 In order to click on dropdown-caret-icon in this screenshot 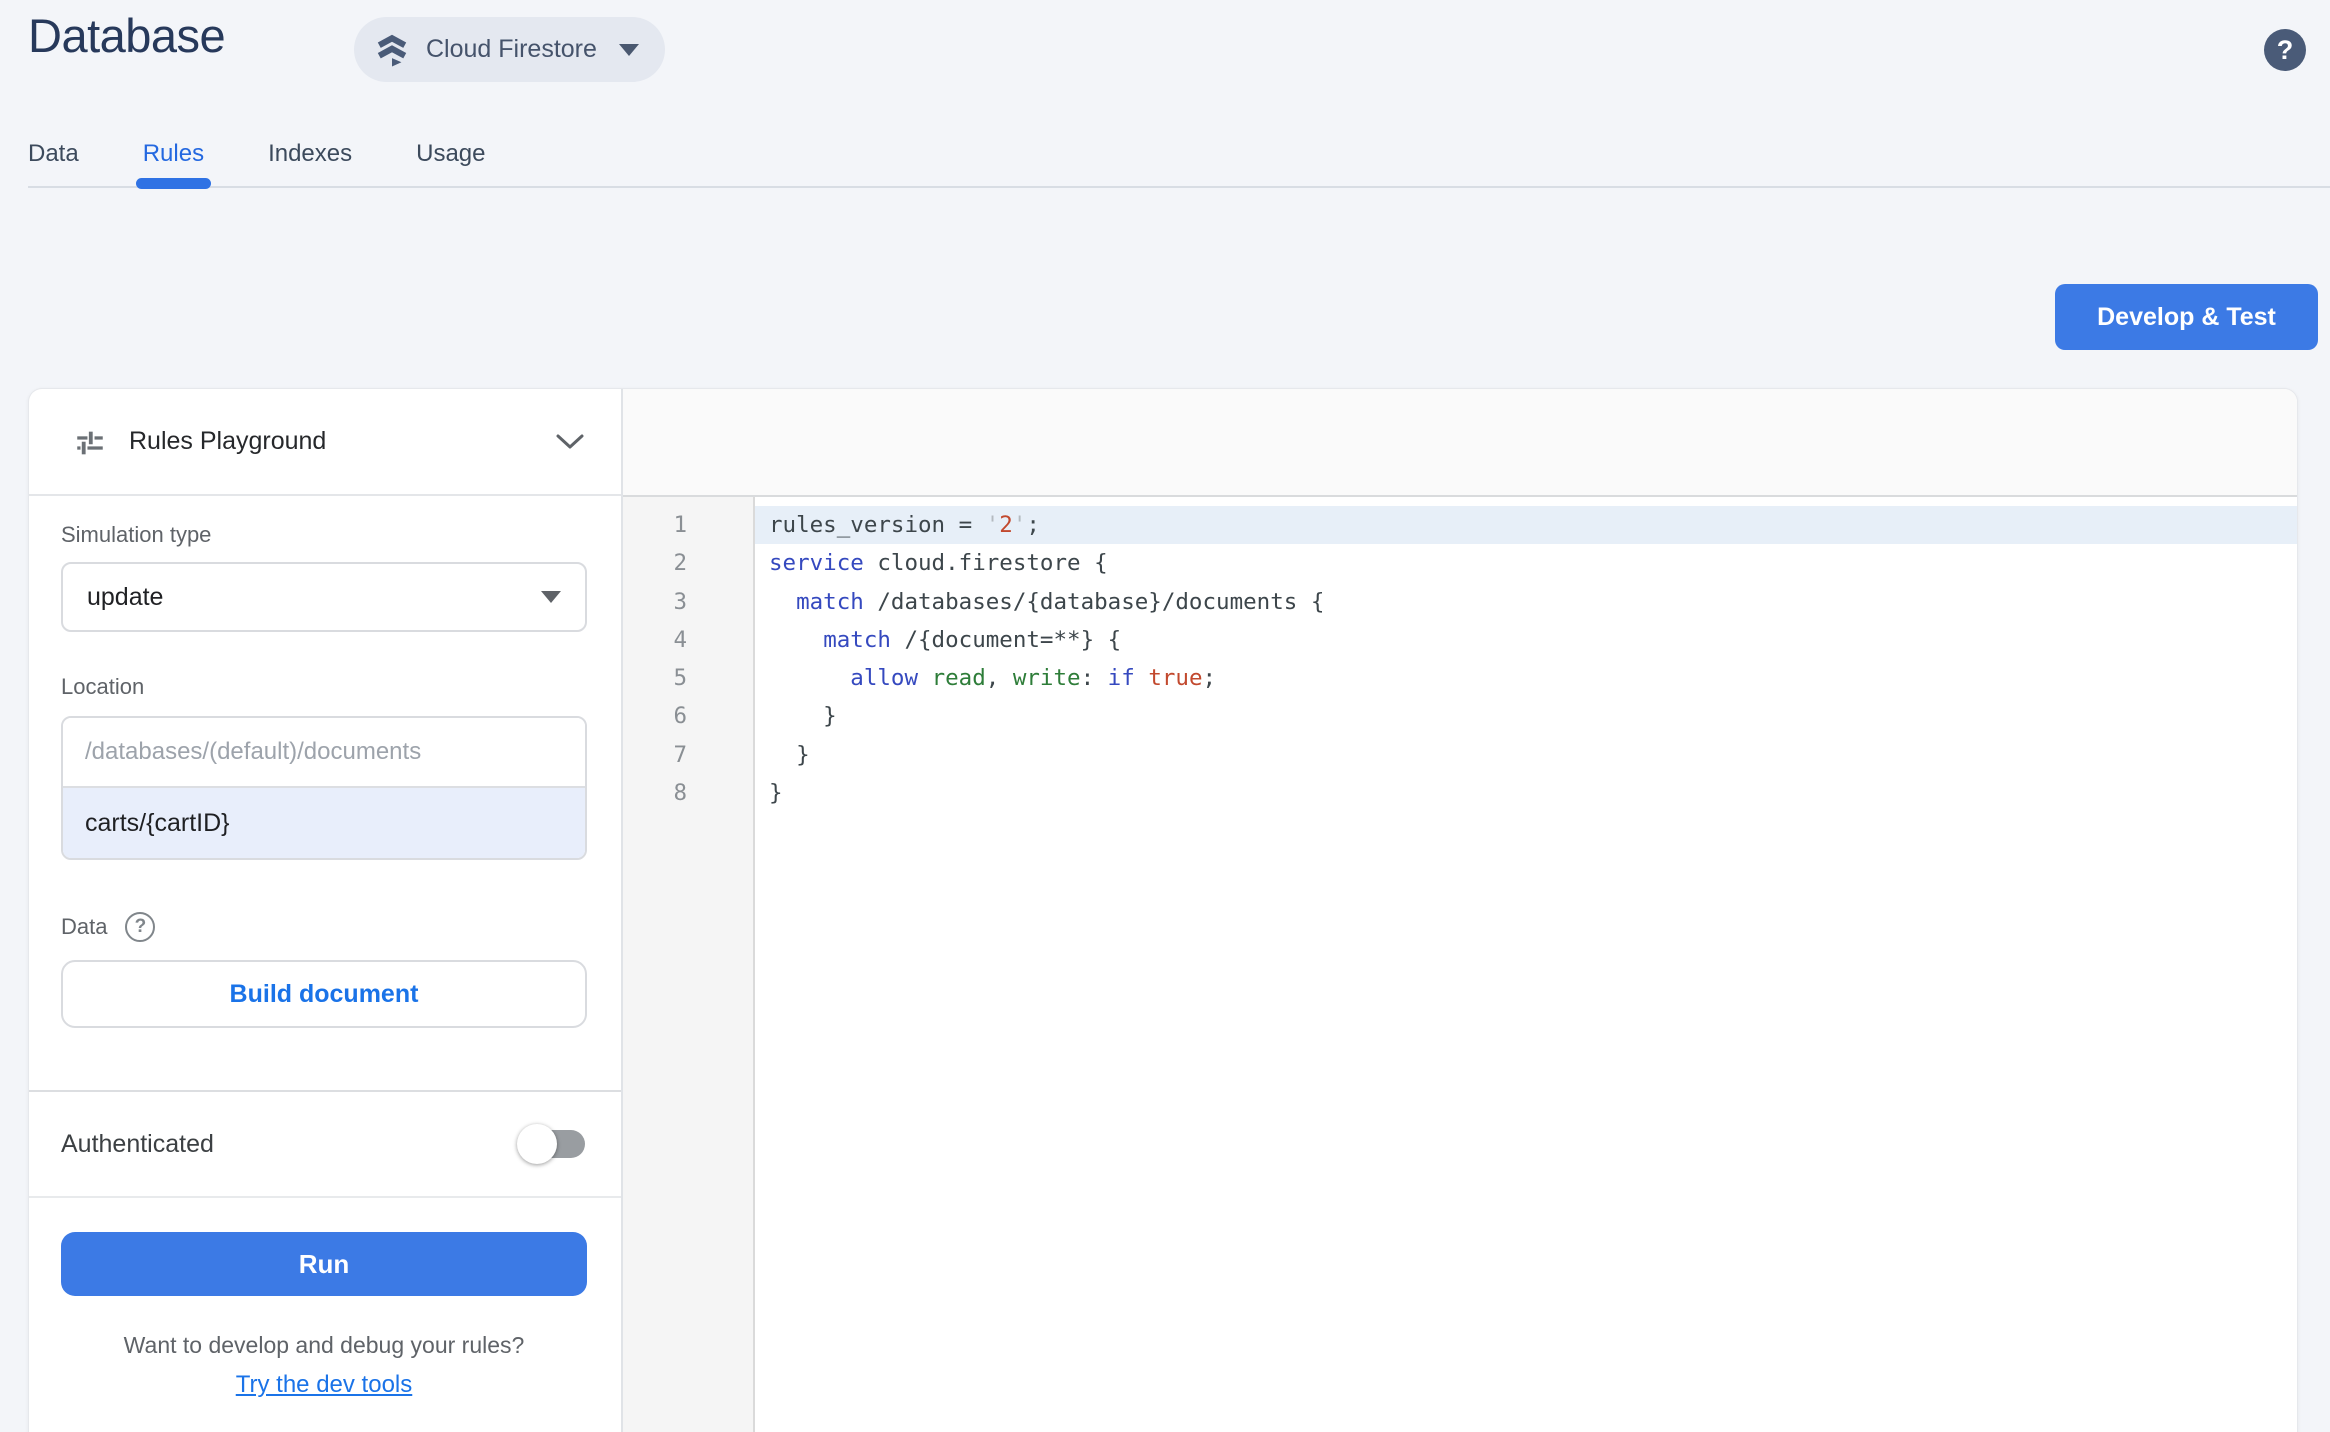, I will do `click(628, 49)`.